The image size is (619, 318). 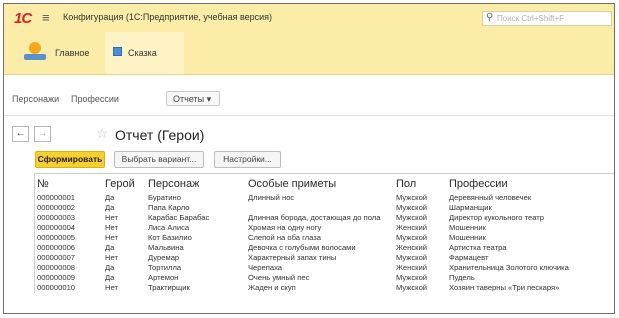 I want to click on cell-number: 000000009, so click(x=56, y=277).